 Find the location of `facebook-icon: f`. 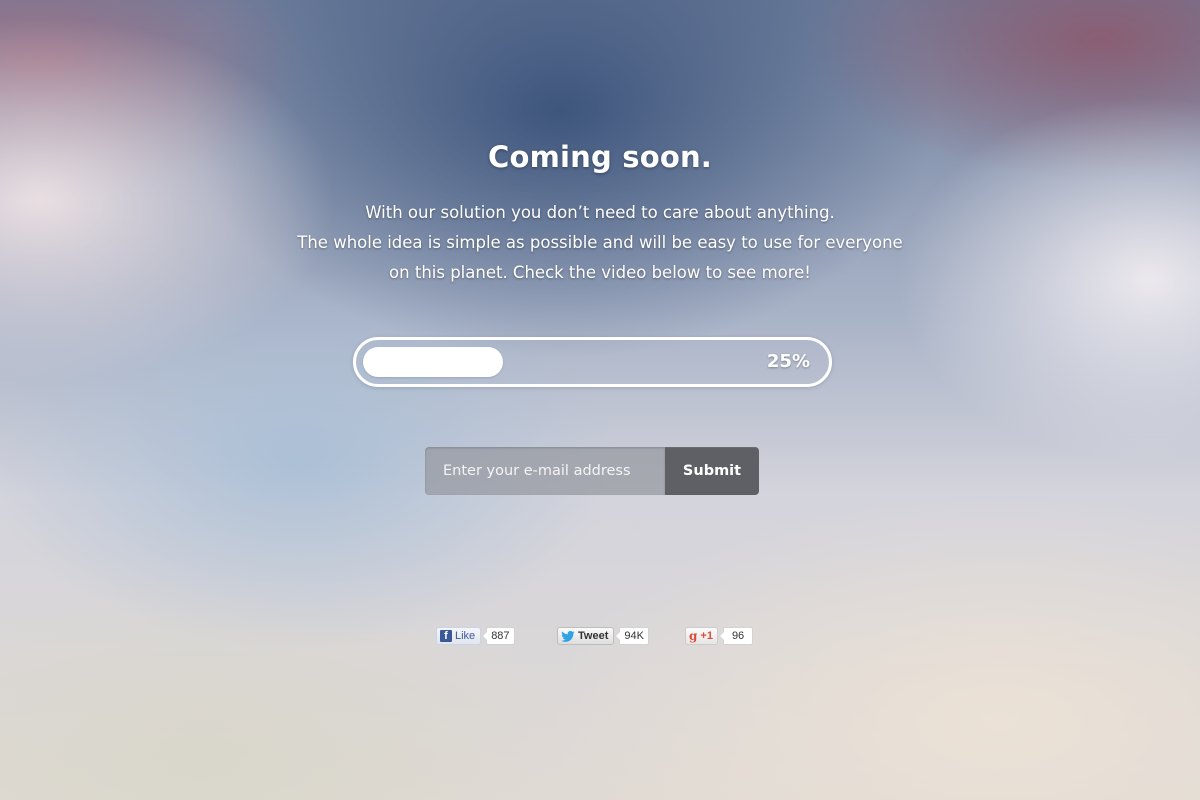

facebook-icon: f is located at coordinates (446, 636).